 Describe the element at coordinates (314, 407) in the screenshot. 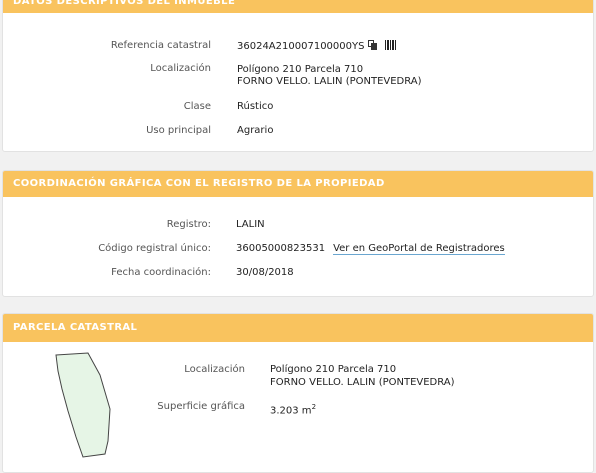

I see `superficie-unit-exponent: 2` at that location.